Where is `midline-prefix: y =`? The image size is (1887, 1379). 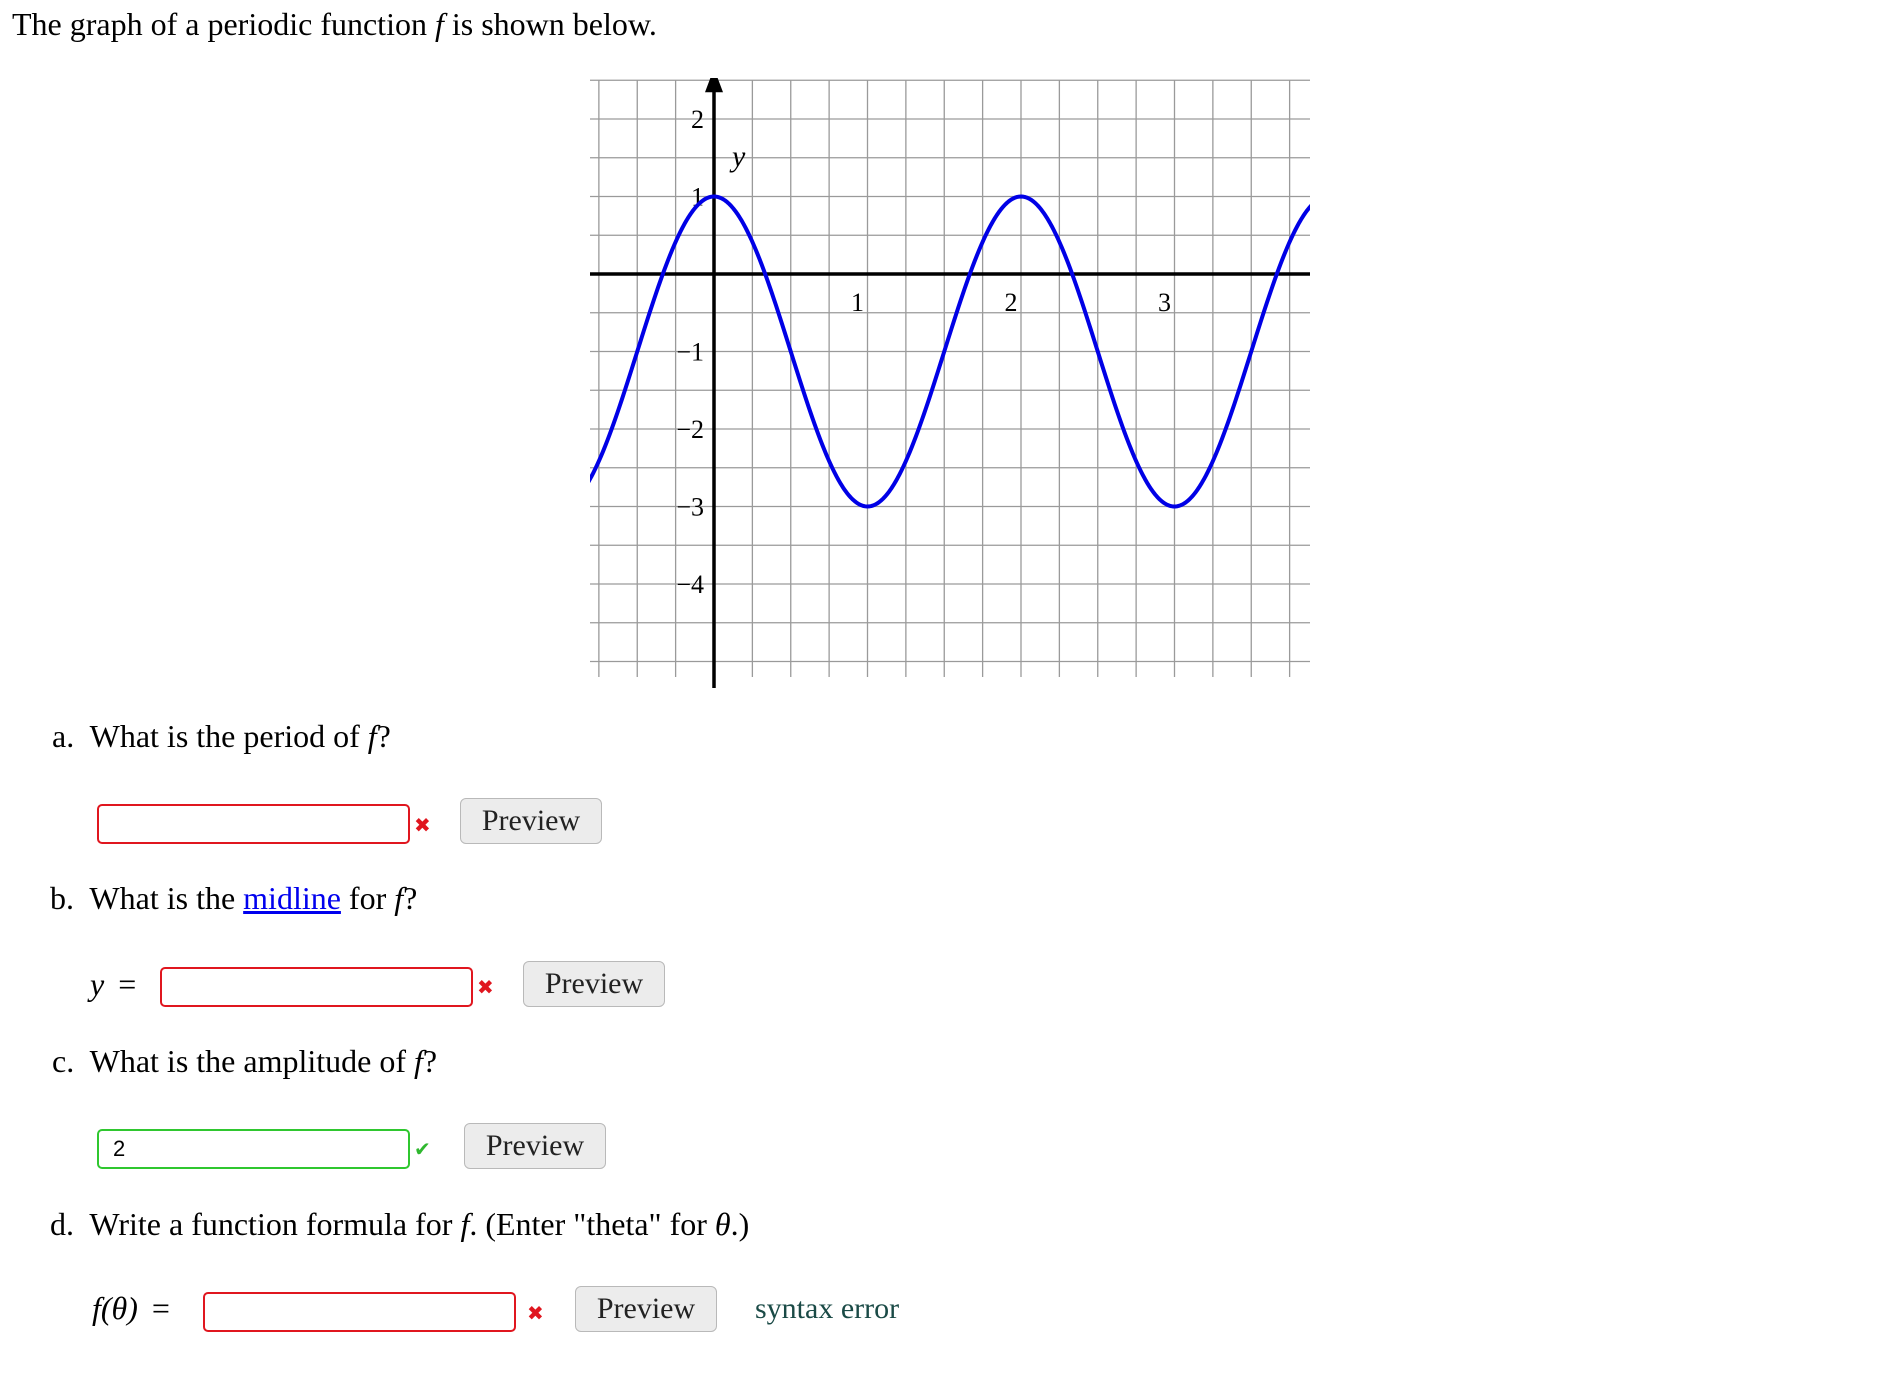 midline-prefix: y = is located at coordinates (113, 984).